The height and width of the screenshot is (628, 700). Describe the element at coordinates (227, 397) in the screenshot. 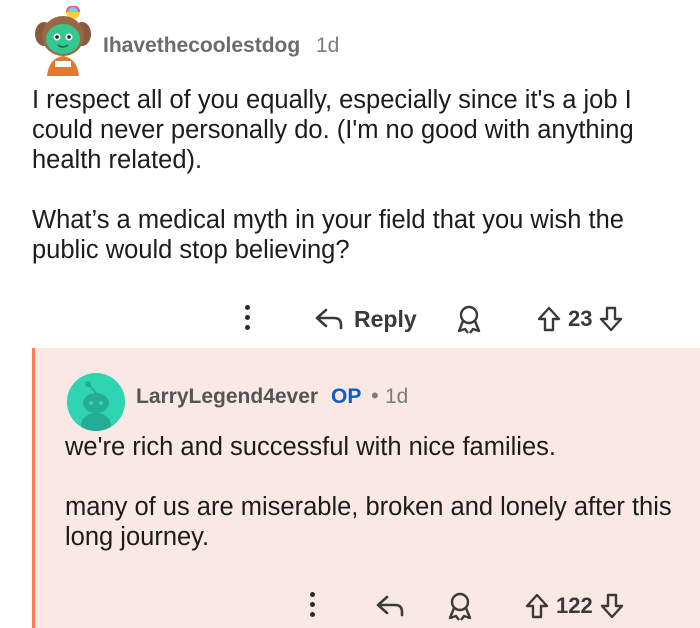

I see `comment-username: LarryLegend4ever` at that location.